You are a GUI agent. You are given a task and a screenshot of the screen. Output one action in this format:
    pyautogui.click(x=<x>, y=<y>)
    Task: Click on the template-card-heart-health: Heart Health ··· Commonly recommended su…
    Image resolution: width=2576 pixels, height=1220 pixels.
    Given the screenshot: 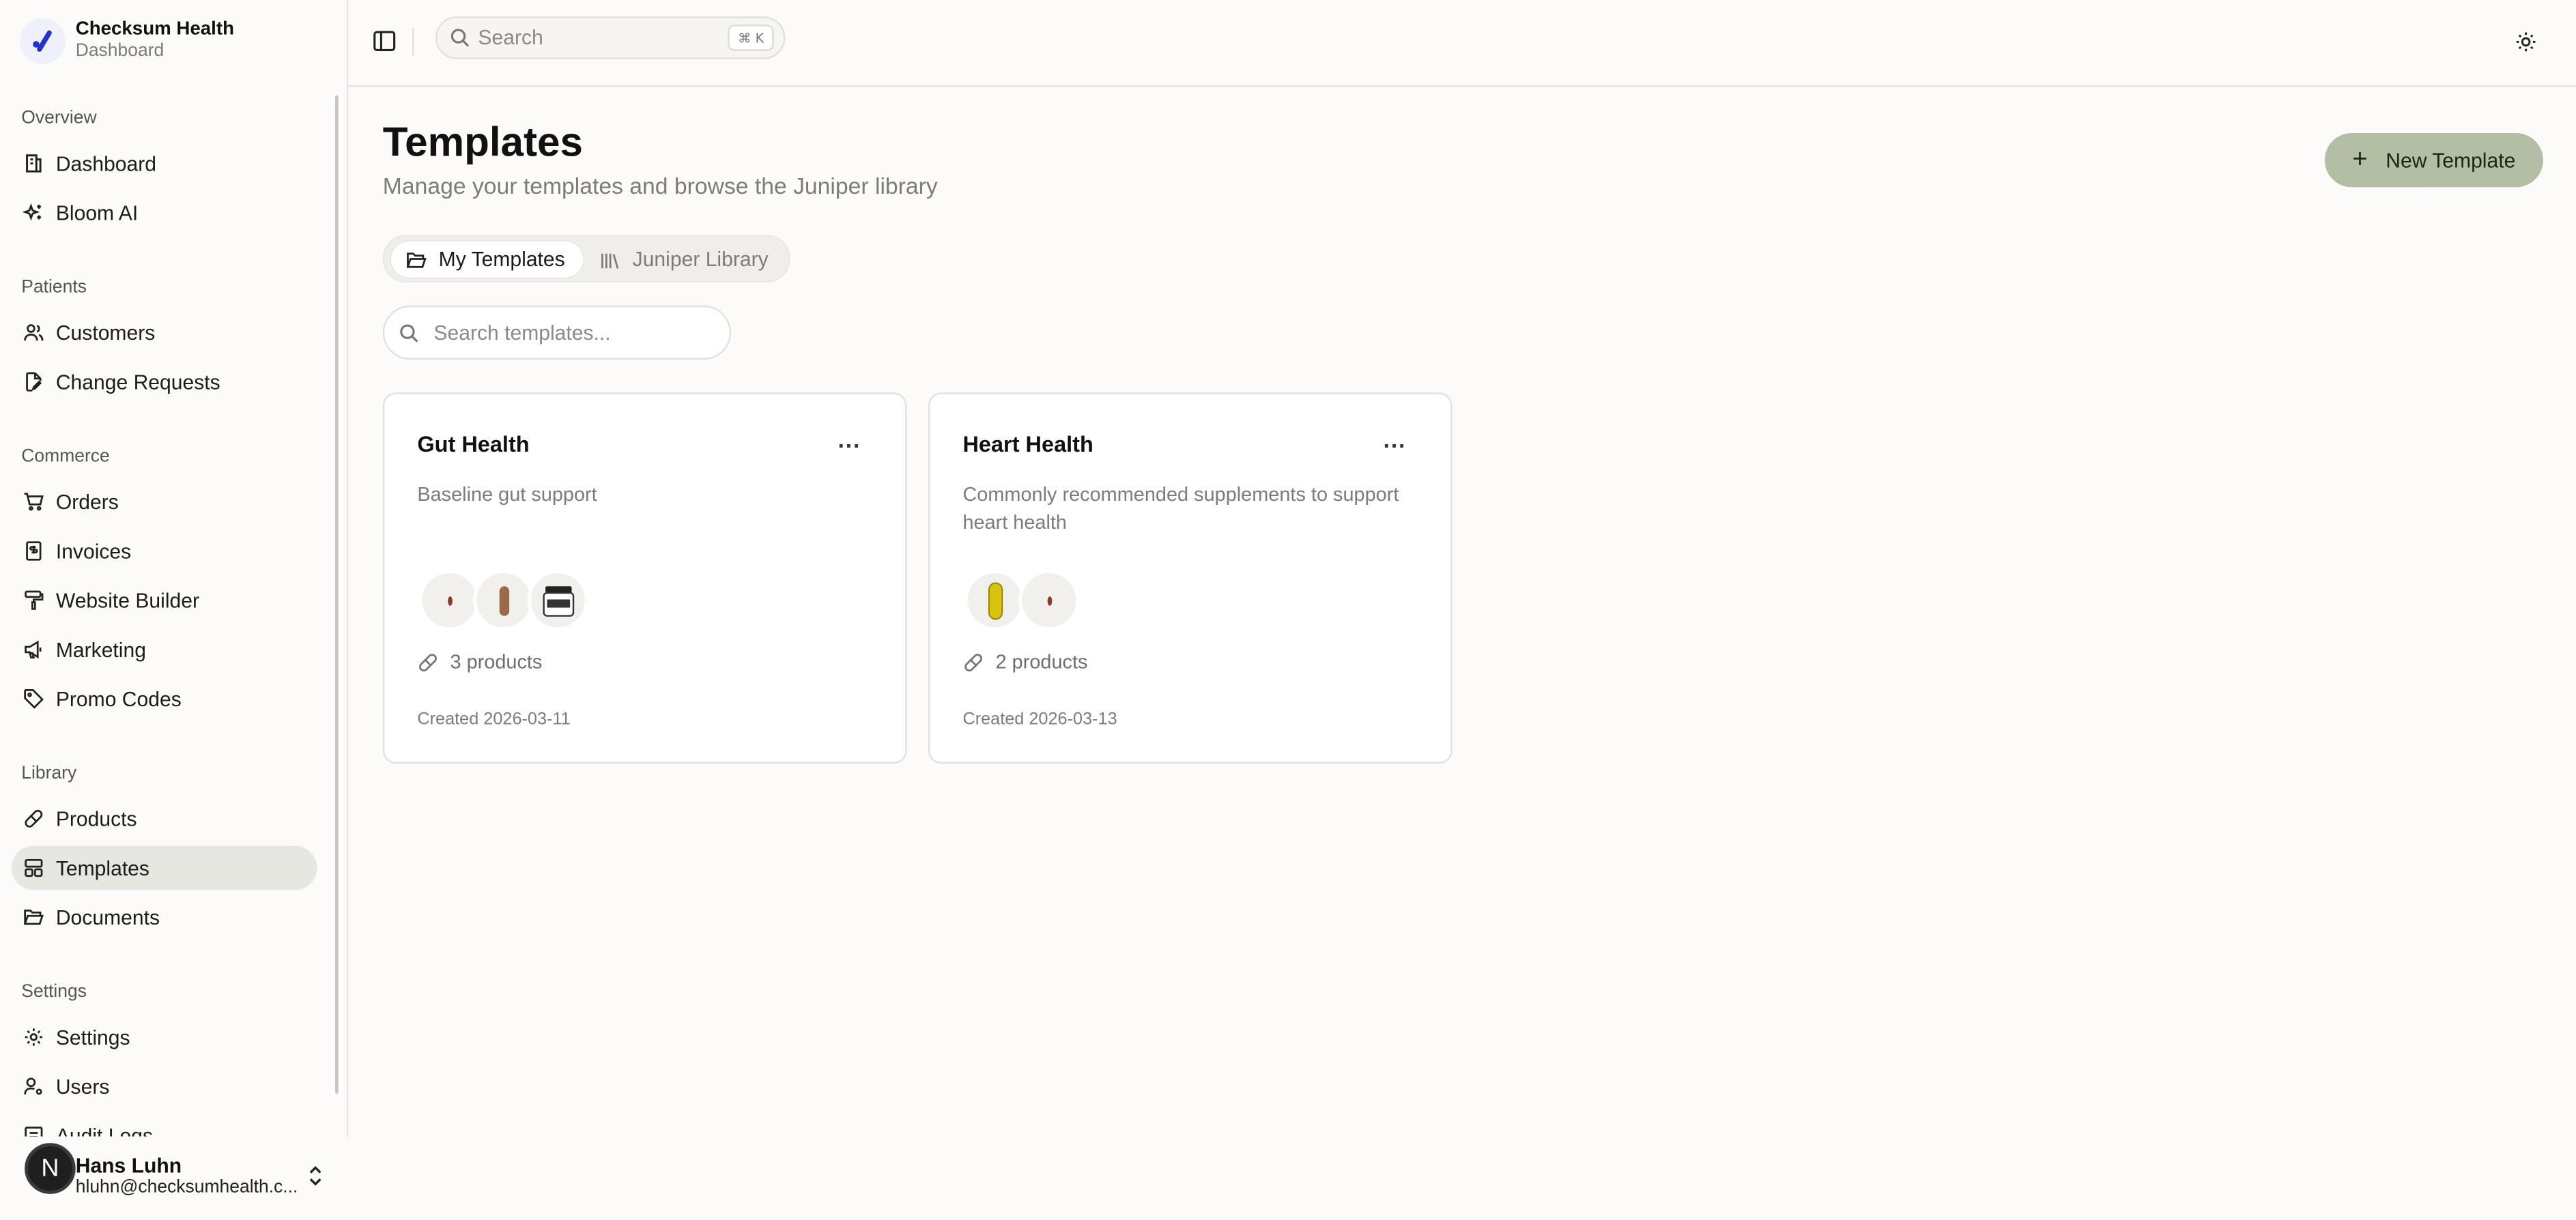 What is the action you would take?
    pyautogui.click(x=1190, y=578)
    